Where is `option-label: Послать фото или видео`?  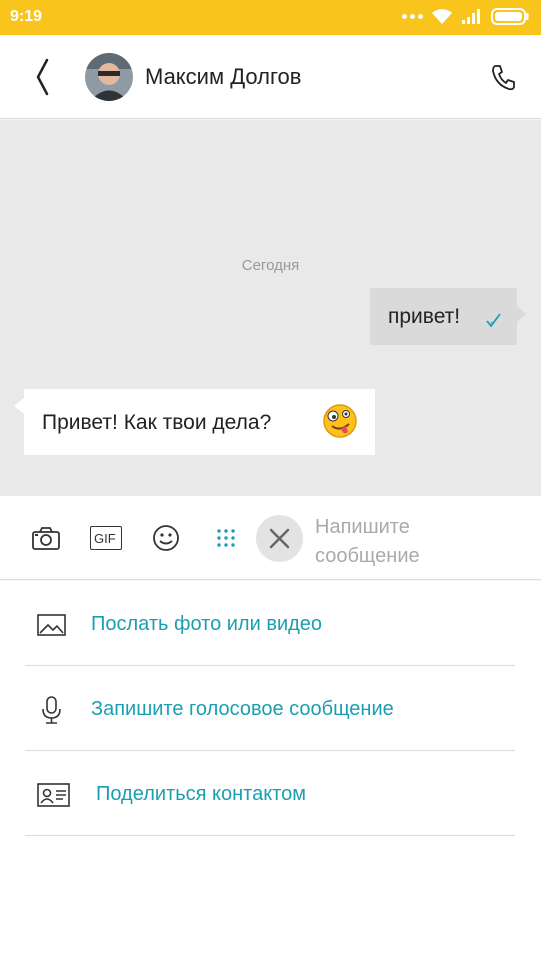 option-label: Послать фото или видео is located at coordinates (207, 624).